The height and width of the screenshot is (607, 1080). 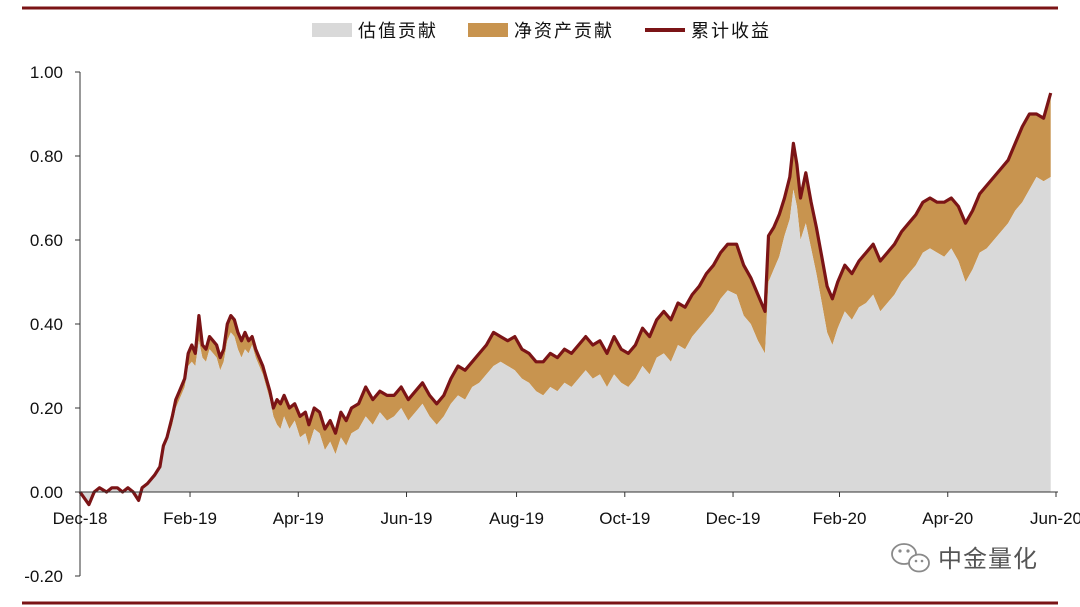 What do you see at coordinates (298, 518) in the screenshot?
I see `x-tick-label: Apr-19` at bounding box center [298, 518].